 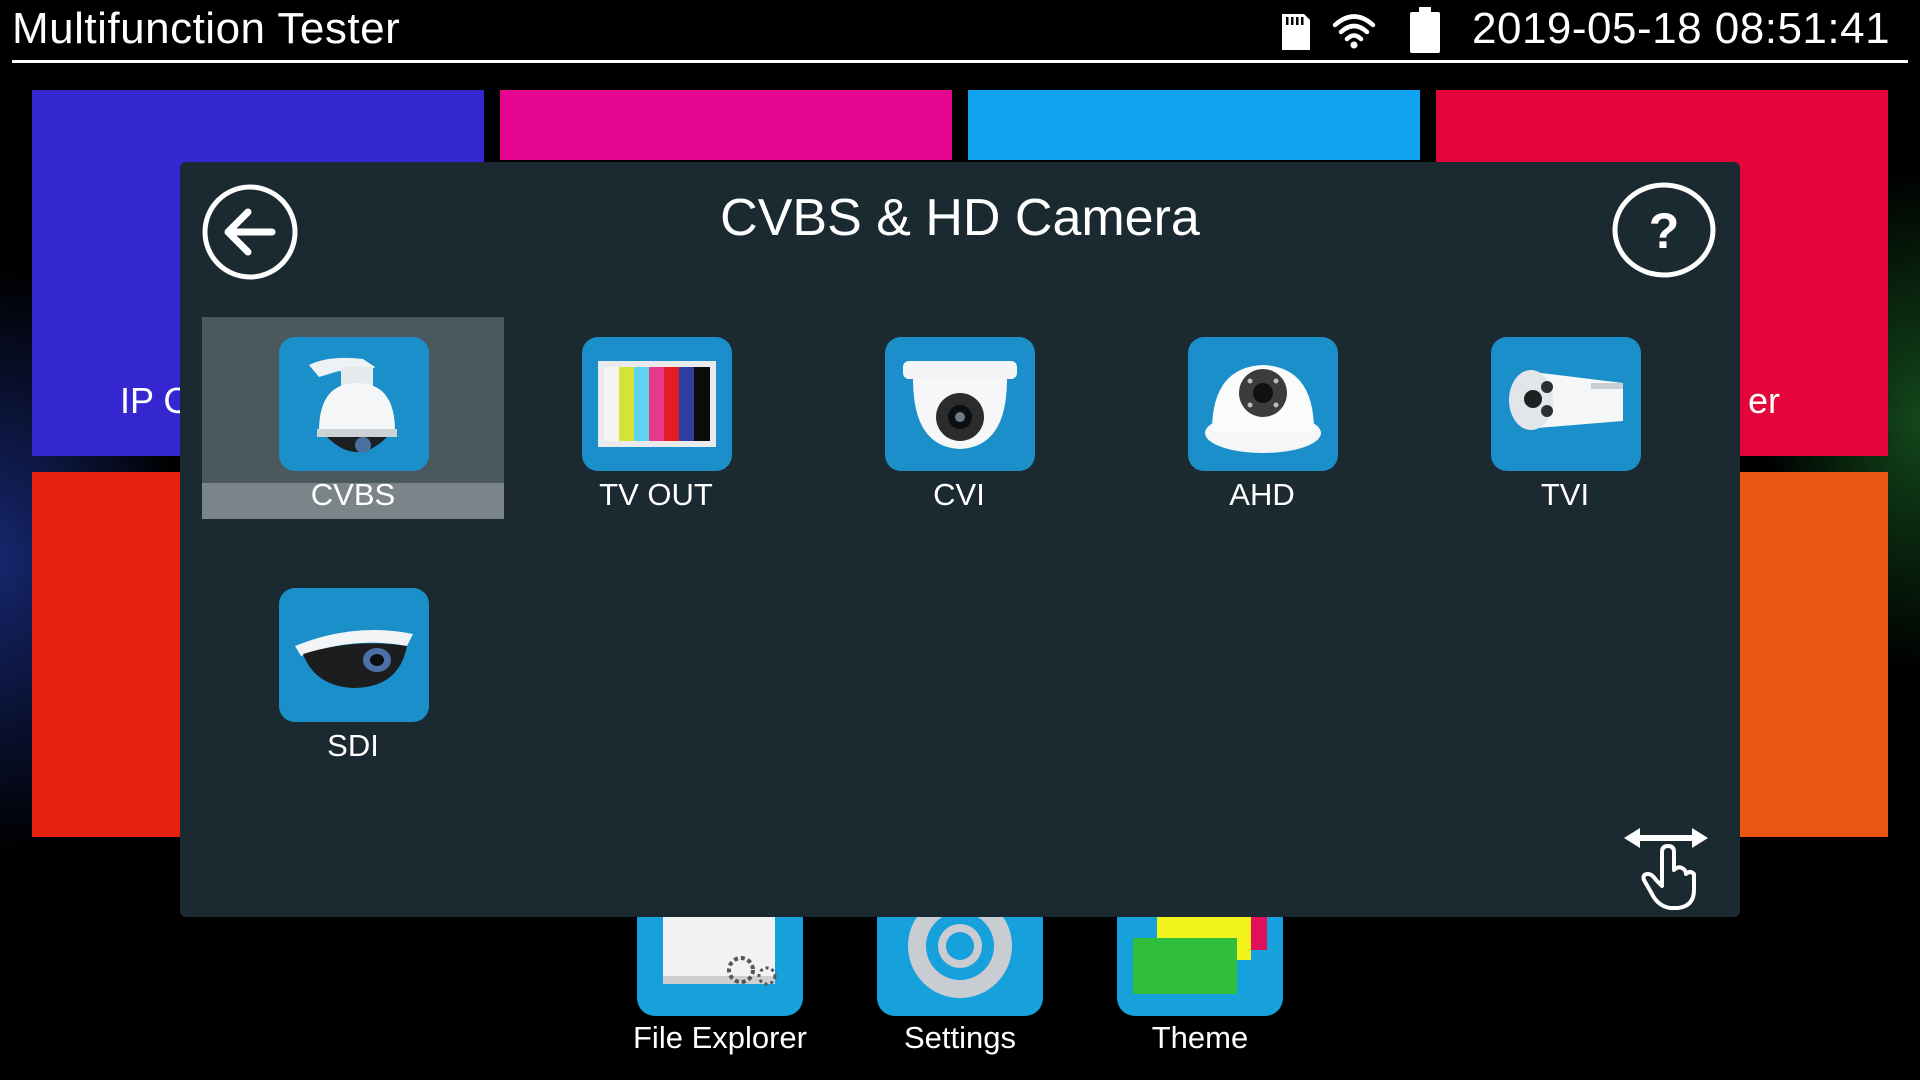 I want to click on help-icon: ?, so click(x=1664, y=230).